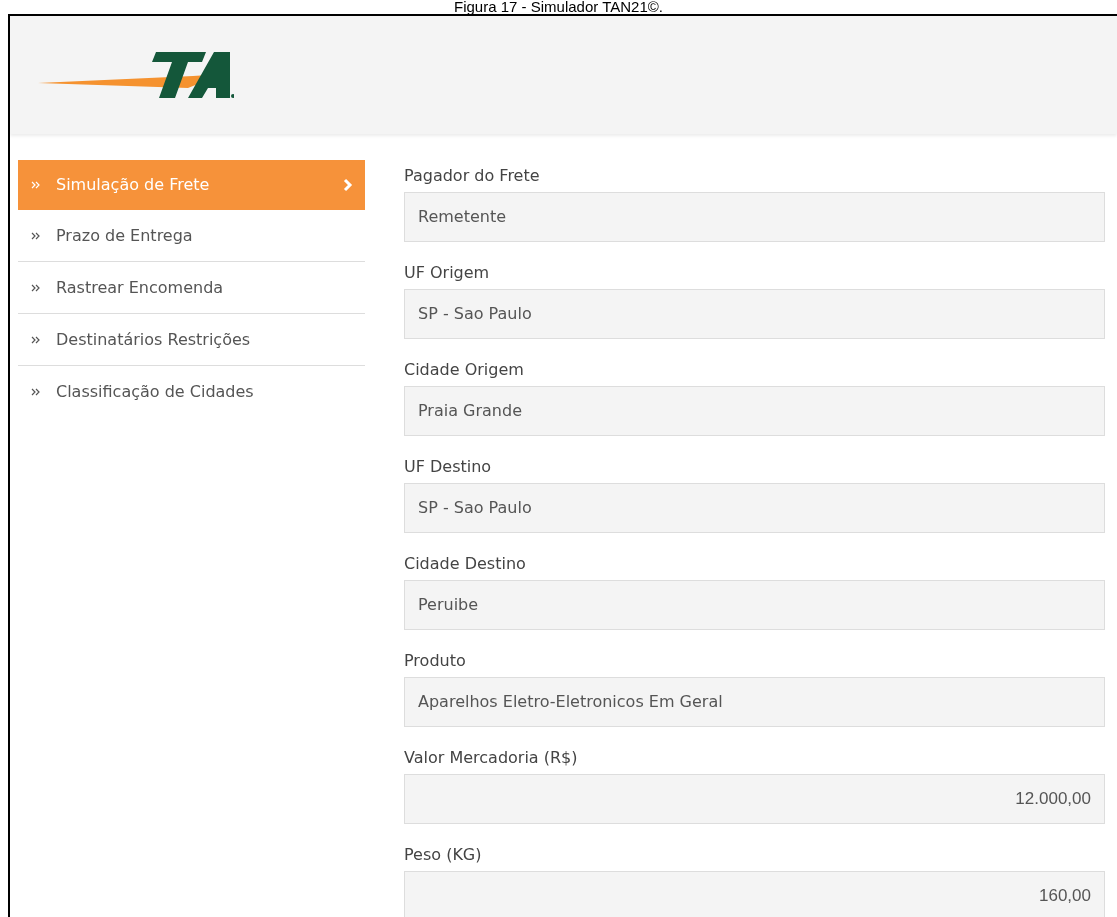 Image resolution: width=1117 pixels, height=917 pixels. Describe the element at coordinates (558, 7) in the screenshot. I see `figure-caption: Figura 17 - Simulador TAN21©.` at that location.